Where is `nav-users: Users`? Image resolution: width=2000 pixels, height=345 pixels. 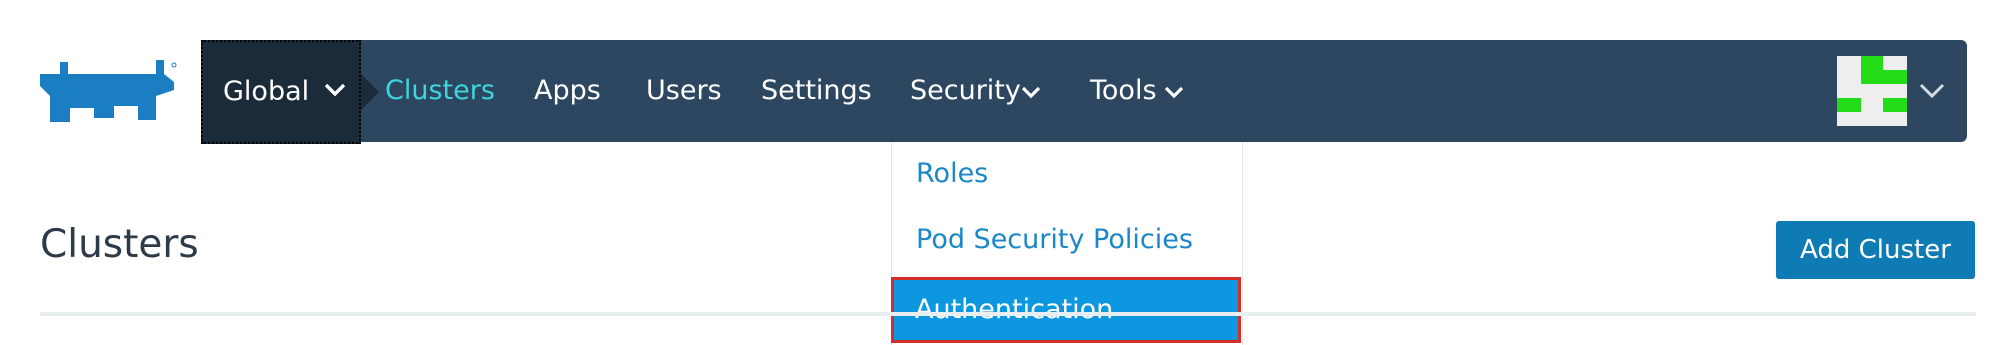 nav-users: Users is located at coordinates (684, 91).